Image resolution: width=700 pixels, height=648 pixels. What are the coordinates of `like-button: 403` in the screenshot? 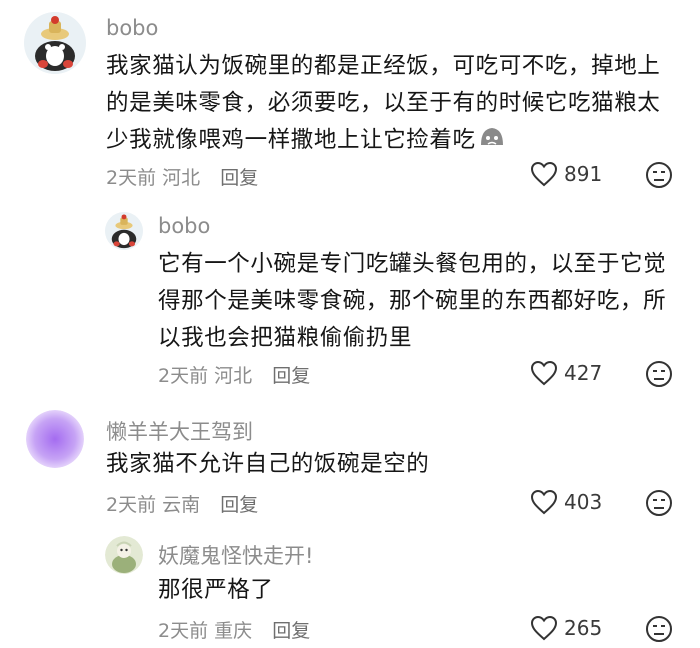 It's located at (566, 502).